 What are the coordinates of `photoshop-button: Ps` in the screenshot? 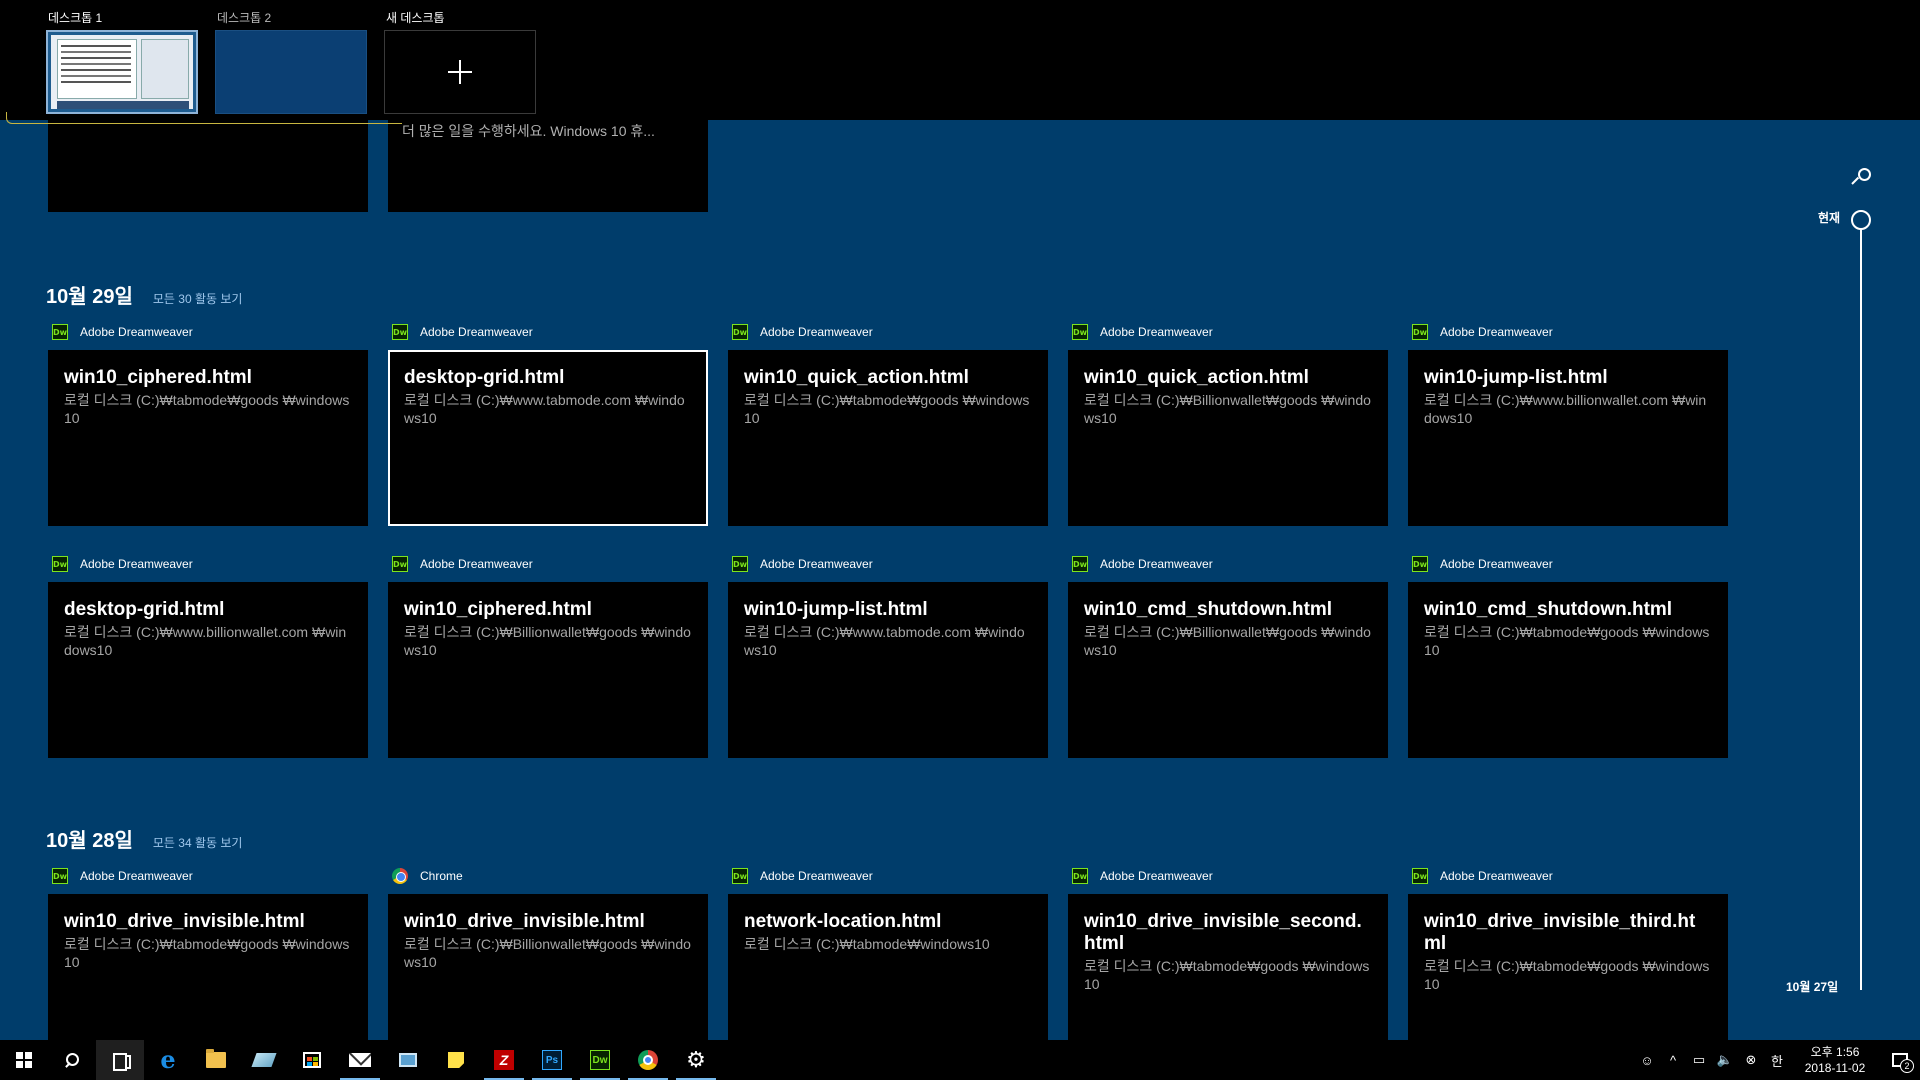 It's located at (552, 1060).